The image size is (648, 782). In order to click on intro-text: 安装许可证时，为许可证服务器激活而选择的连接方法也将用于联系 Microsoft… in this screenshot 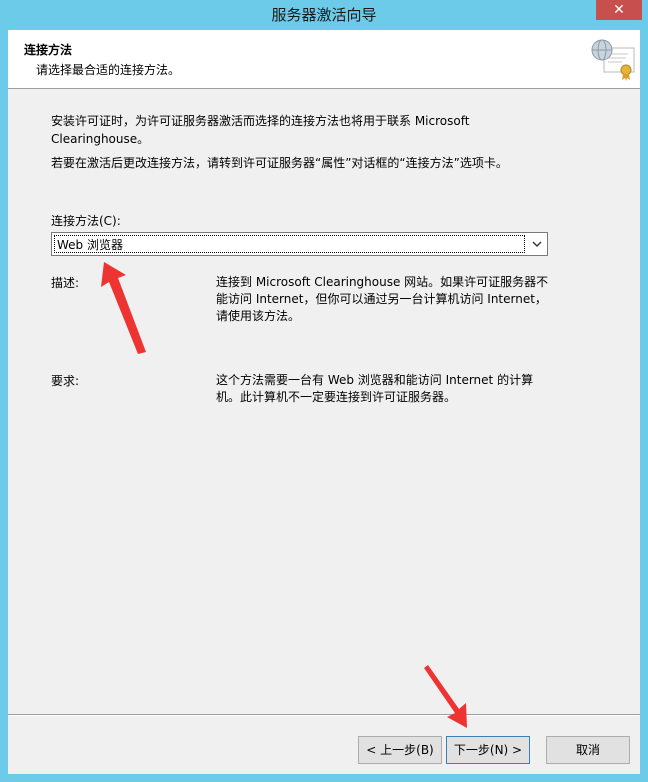, I will do `click(260, 130)`.